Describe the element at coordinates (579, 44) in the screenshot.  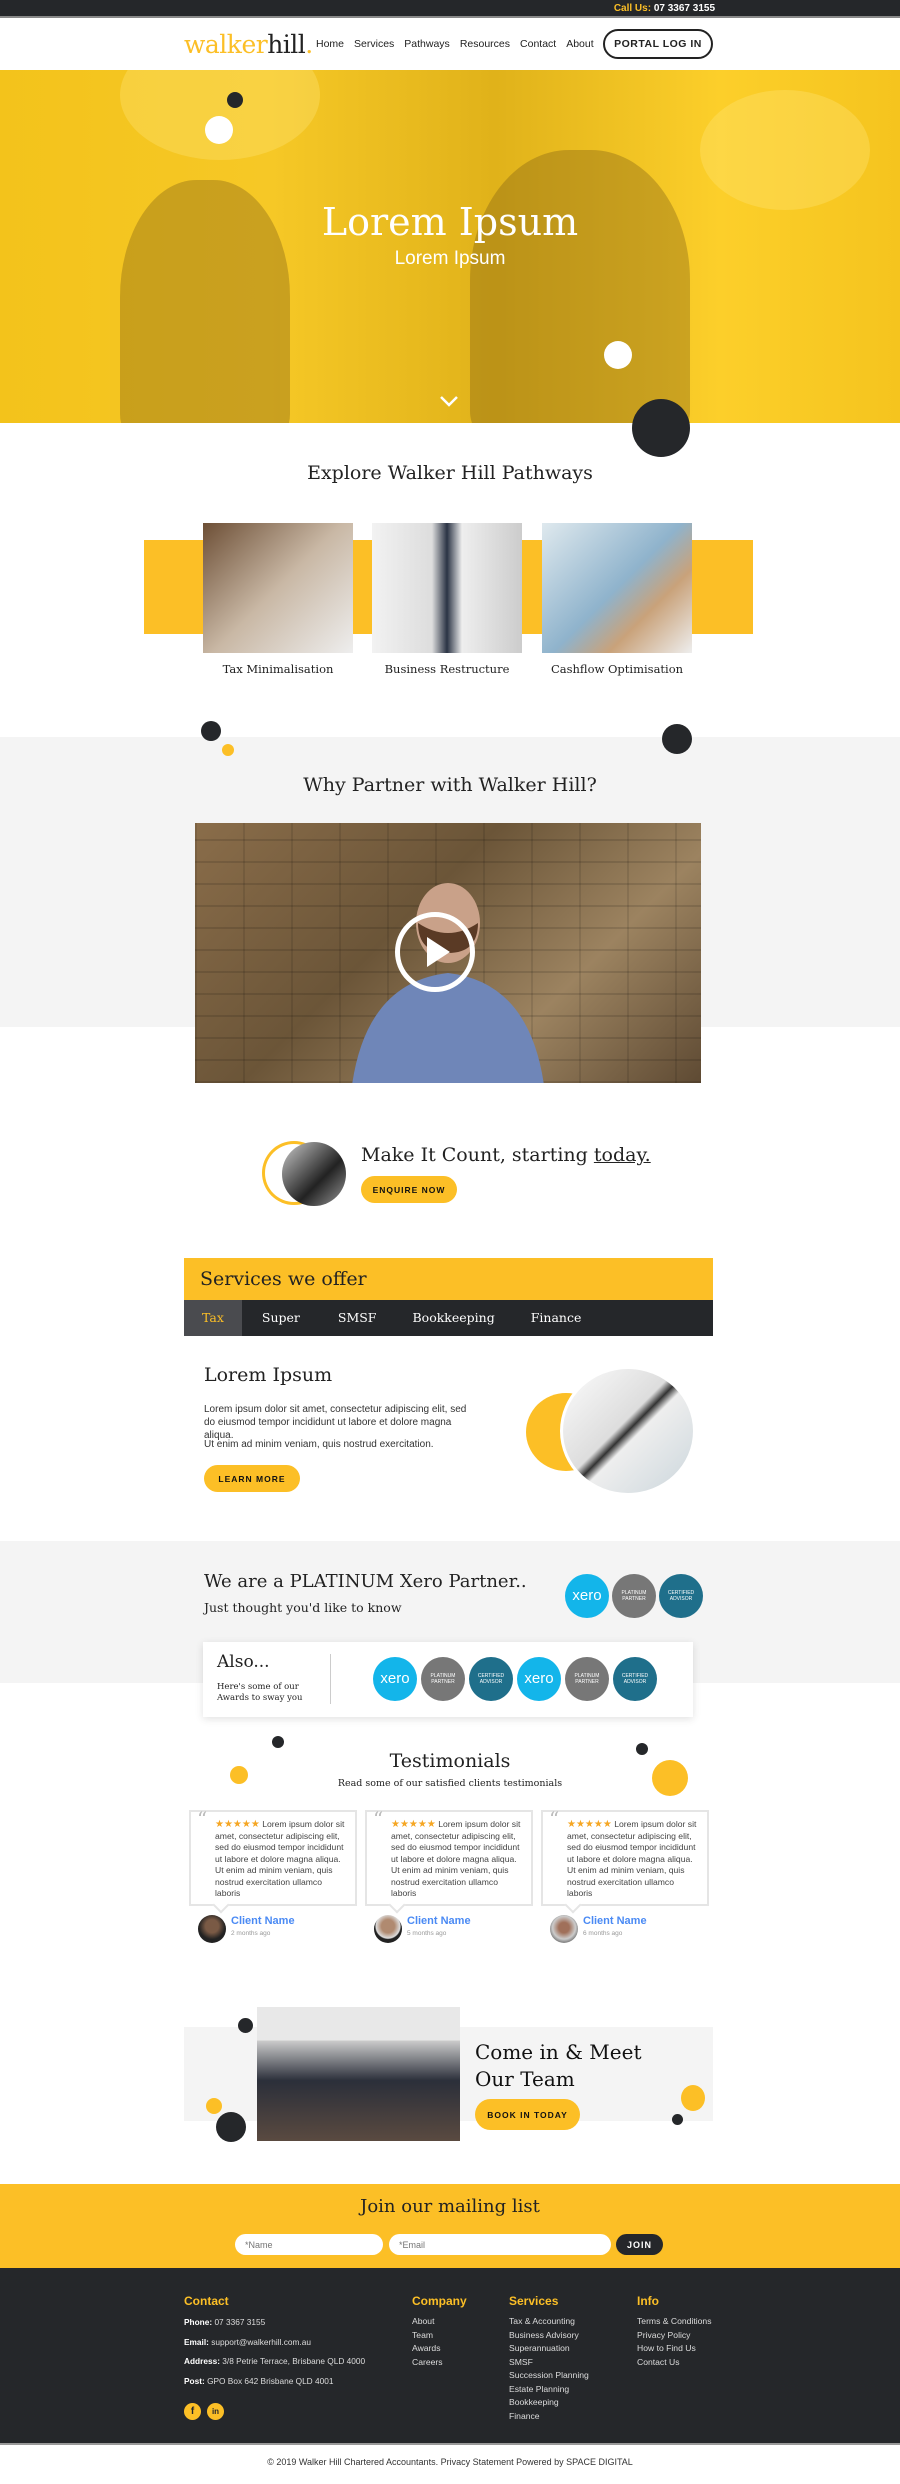
I see `nav-about: About` at that location.